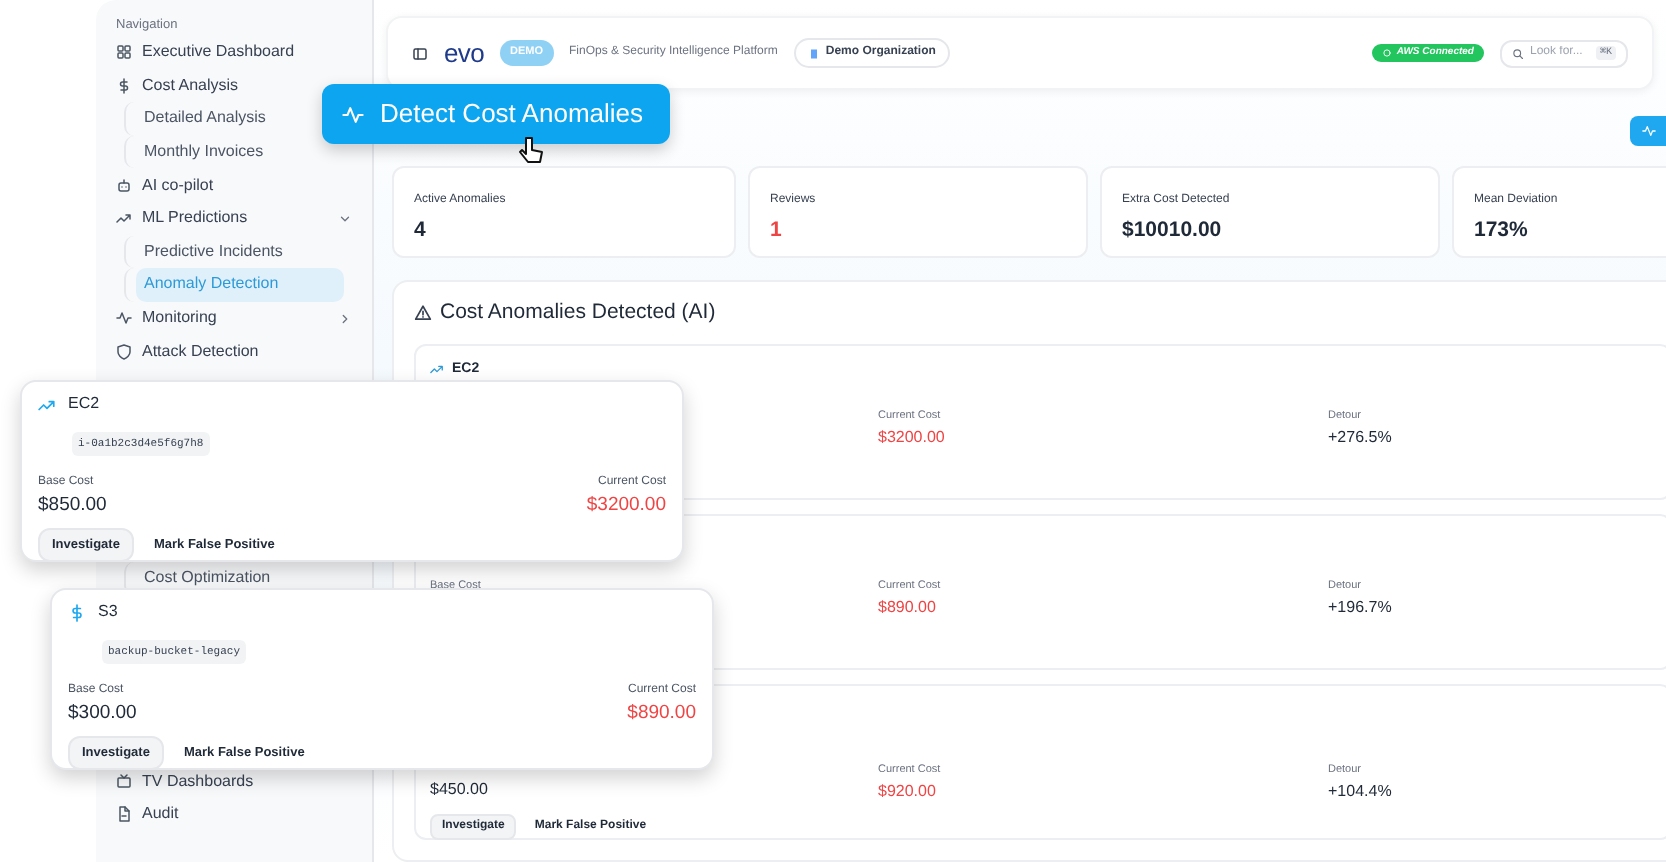  Describe the element at coordinates (234, 318) in the screenshot. I see `sidebar-item: Monitoring` at that location.